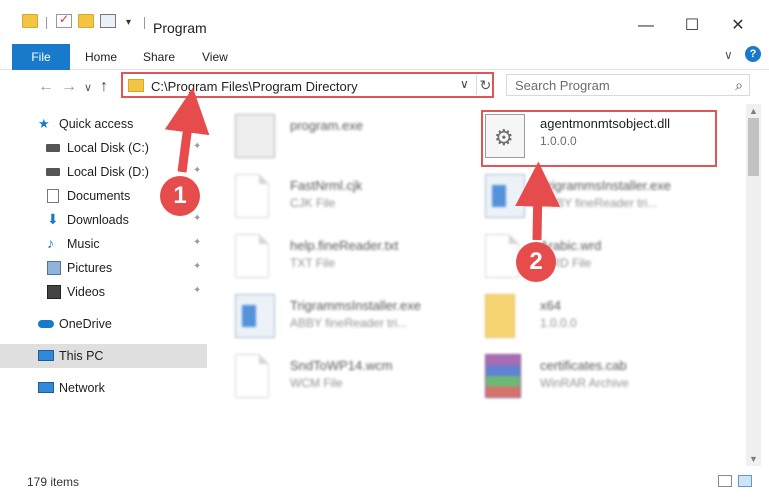  Describe the element at coordinates (53, 148) in the screenshot. I see `drive-icon` at that location.